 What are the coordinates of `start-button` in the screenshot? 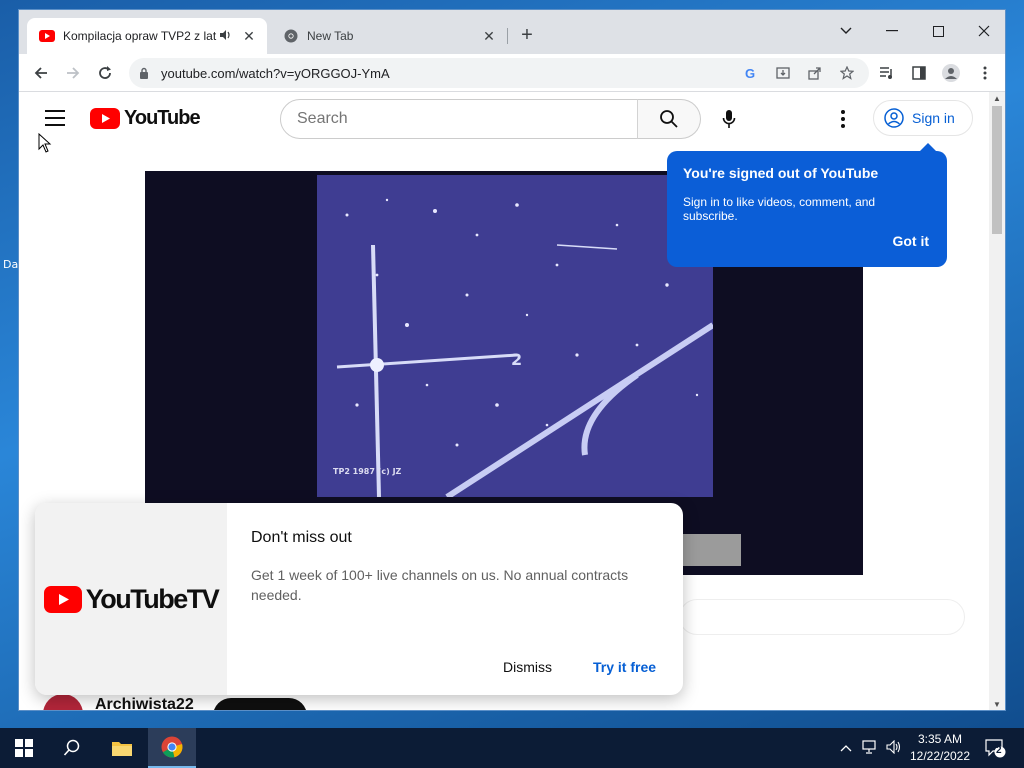 It's located at (24, 748).